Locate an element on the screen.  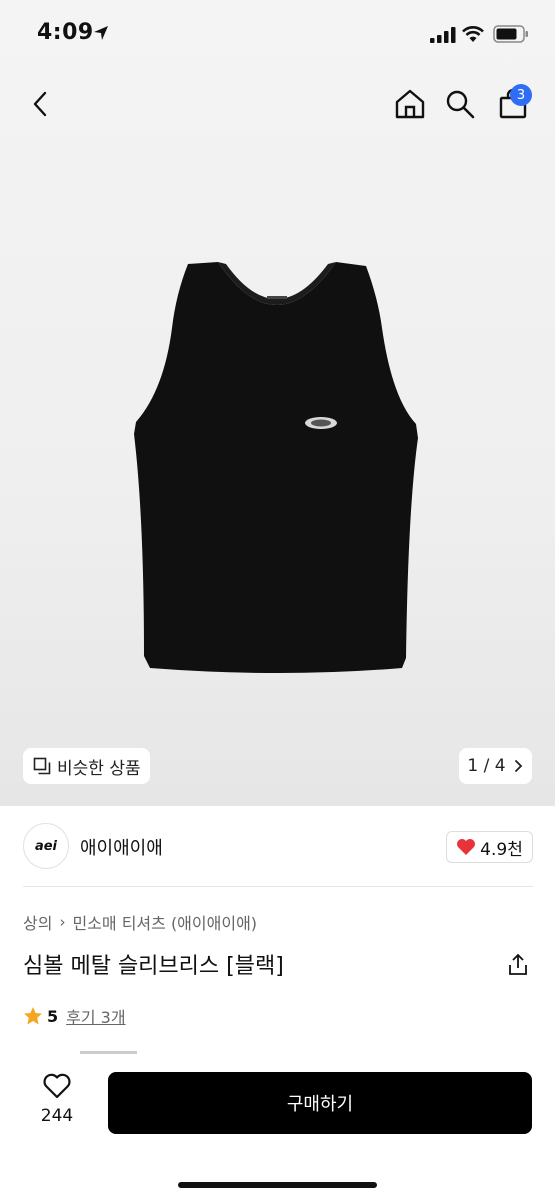
search-button is located at coordinates (460, 104).